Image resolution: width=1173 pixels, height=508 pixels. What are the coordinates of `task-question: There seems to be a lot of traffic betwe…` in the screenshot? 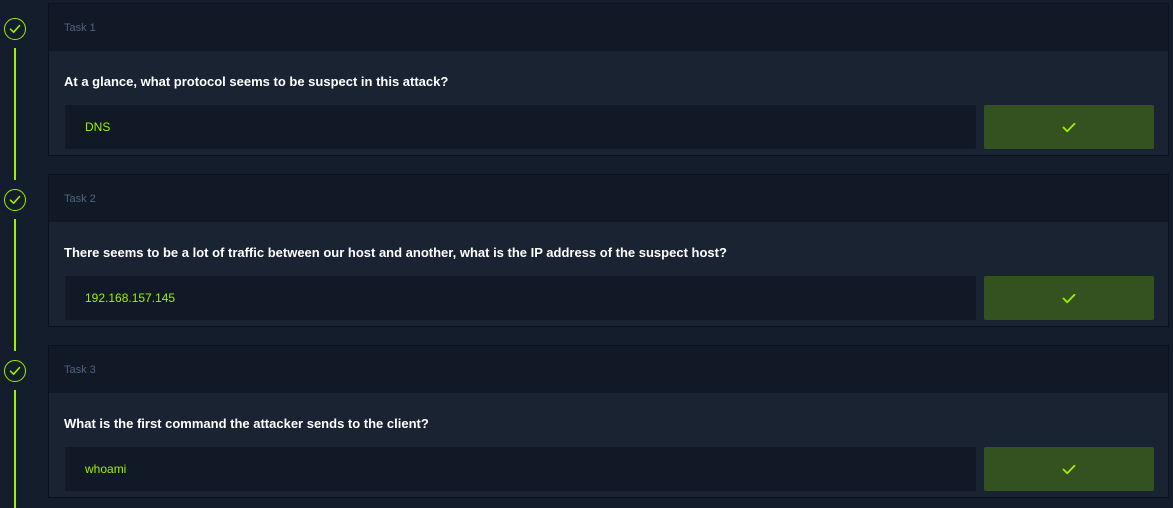 It's located at (395, 252).